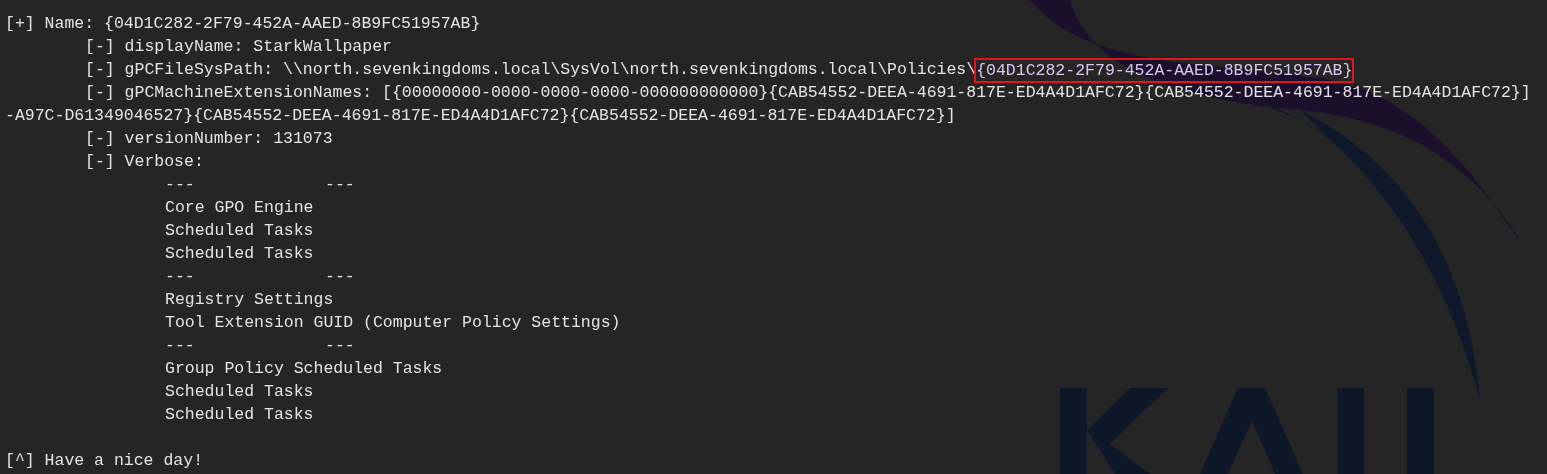 The width and height of the screenshot is (1547, 474). What do you see at coordinates (531, 70) in the screenshot?
I see `output-line: [-] gPCFileSysPath: \\north.sevenkingdoms.local\SysVol\north.sevenkingdoms.local\Policies\` at bounding box center [531, 70].